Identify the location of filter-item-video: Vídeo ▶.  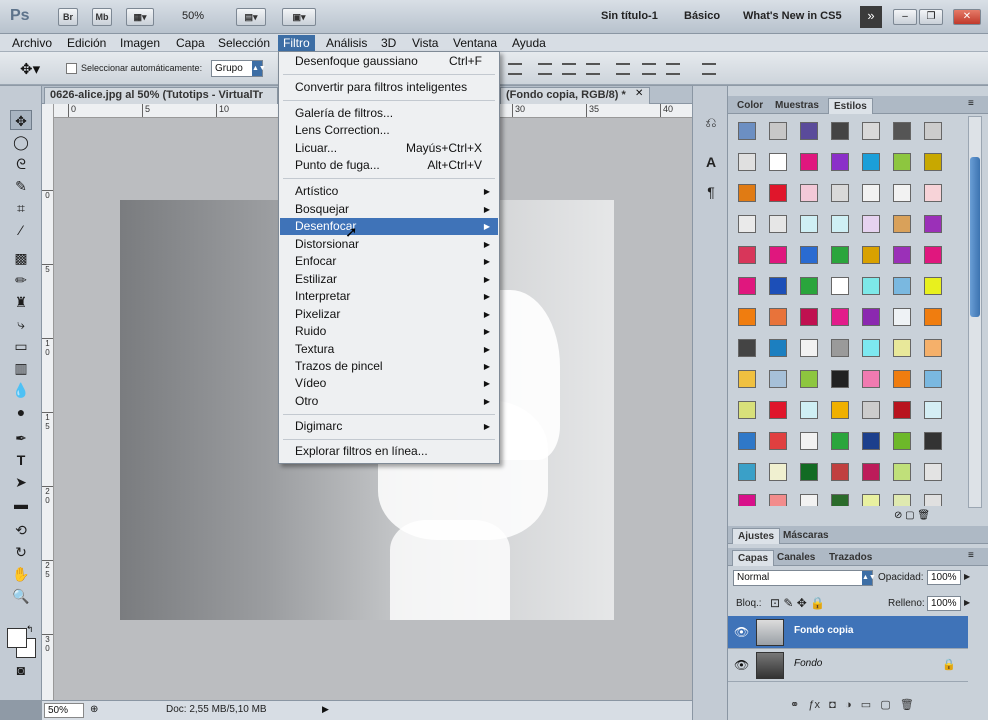
(389, 383).